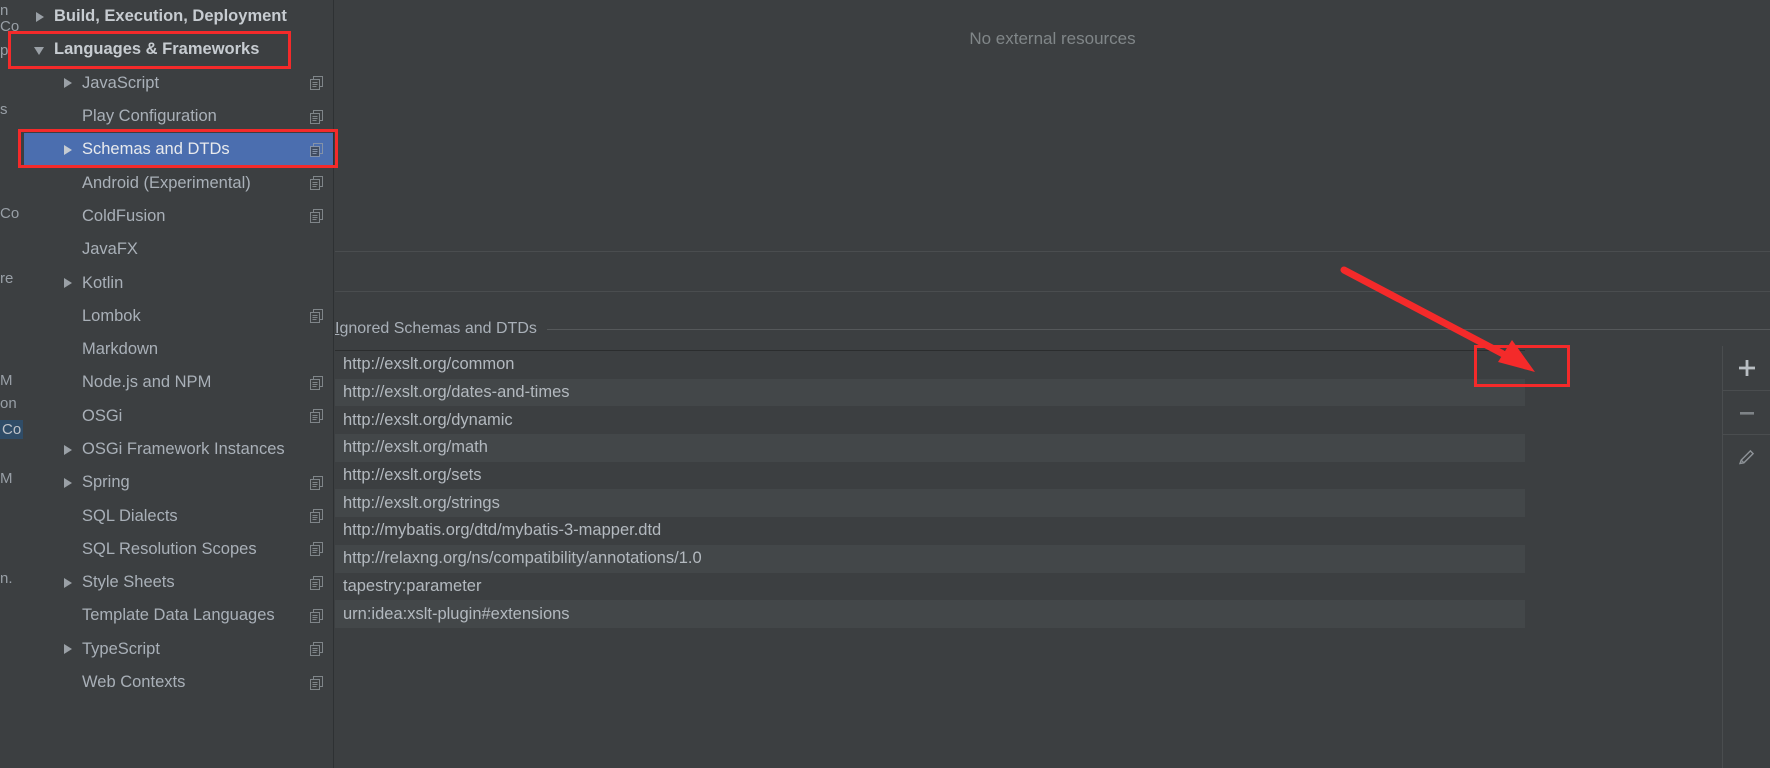 This screenshot has width=1770, height=768. What do you see at coordinates (930, 420) in the screenshot?
I see `list-item: http://exslt.org/dynamic` at bounding box center [930, 420].